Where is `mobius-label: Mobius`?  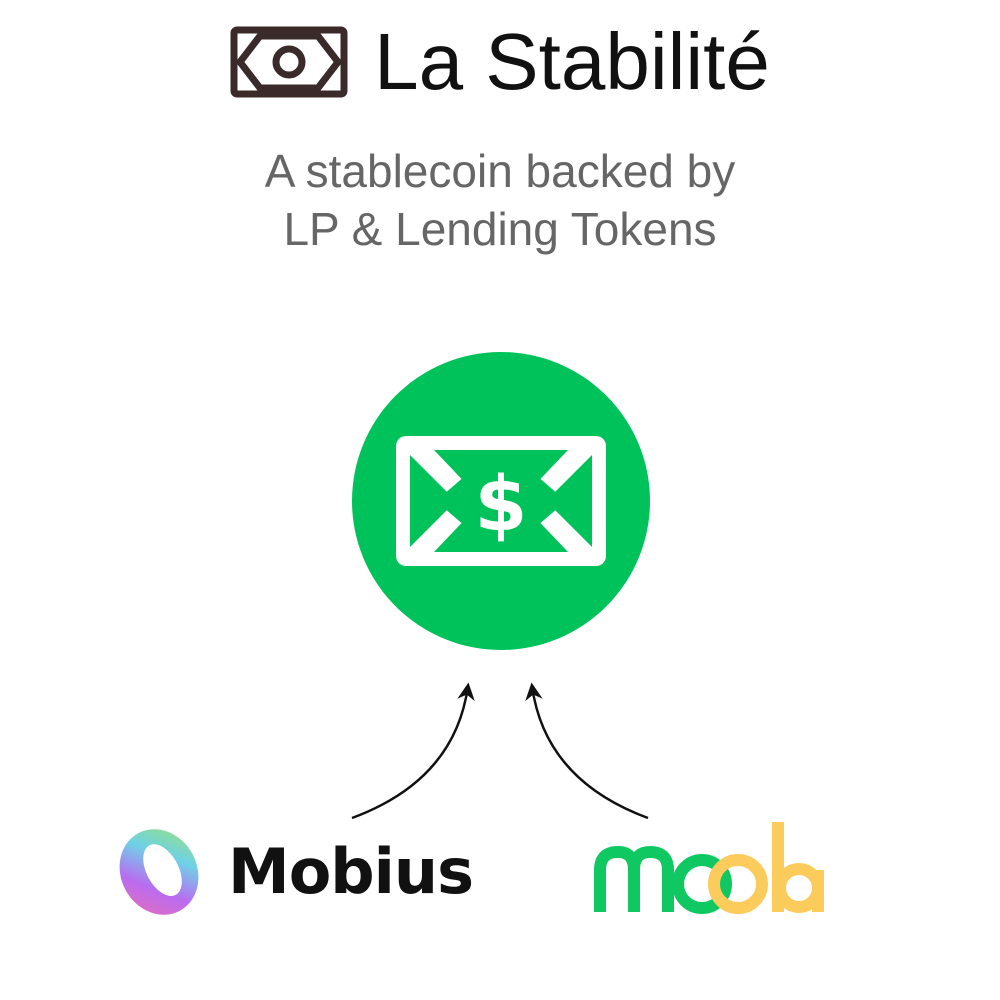
mobius-label: Mobius is located at coordinates (351, 871).